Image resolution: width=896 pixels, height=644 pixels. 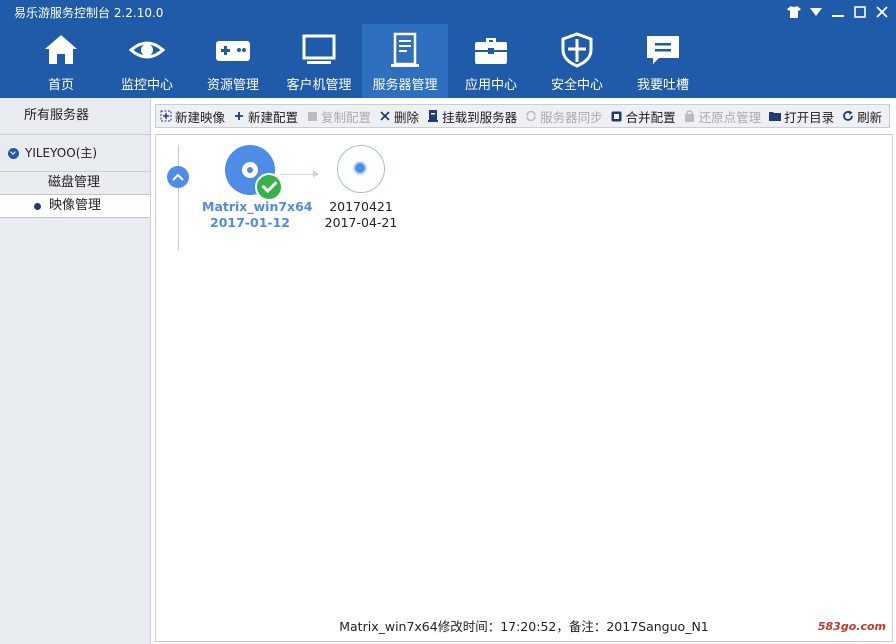 I want to click on nav-security: 安全中心, so click(x=577, y=61).